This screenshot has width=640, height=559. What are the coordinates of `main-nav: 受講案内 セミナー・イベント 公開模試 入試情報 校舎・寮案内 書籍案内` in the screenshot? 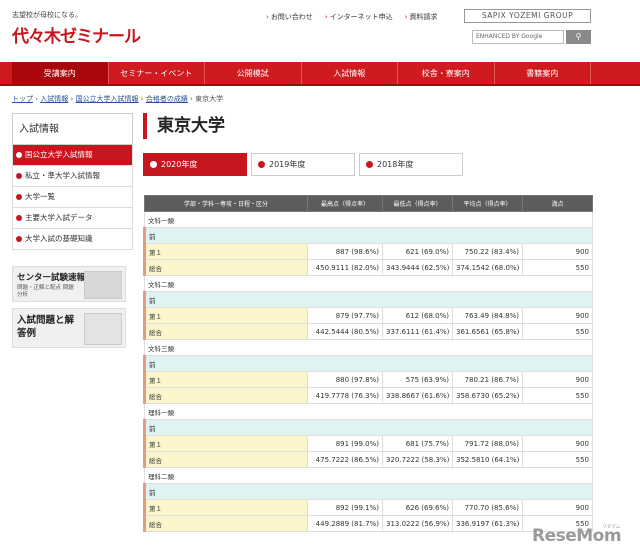 It's located at (320, 74).